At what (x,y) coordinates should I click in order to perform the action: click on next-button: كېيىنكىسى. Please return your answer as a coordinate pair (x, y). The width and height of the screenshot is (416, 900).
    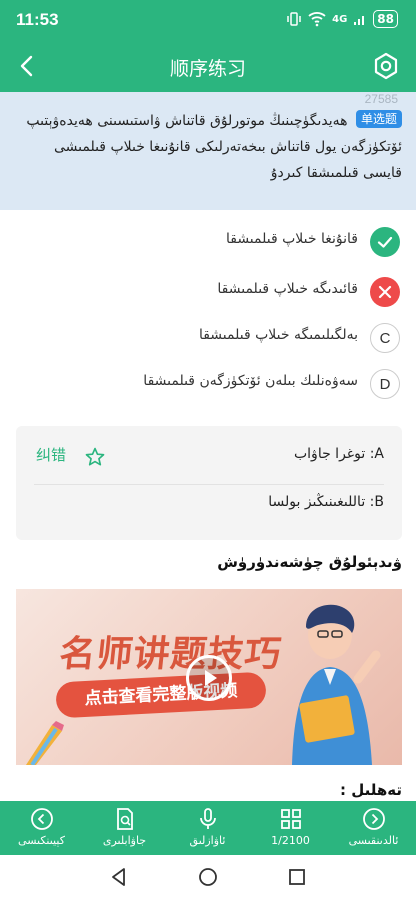
    Looking at the image, I should click on (41, 828).